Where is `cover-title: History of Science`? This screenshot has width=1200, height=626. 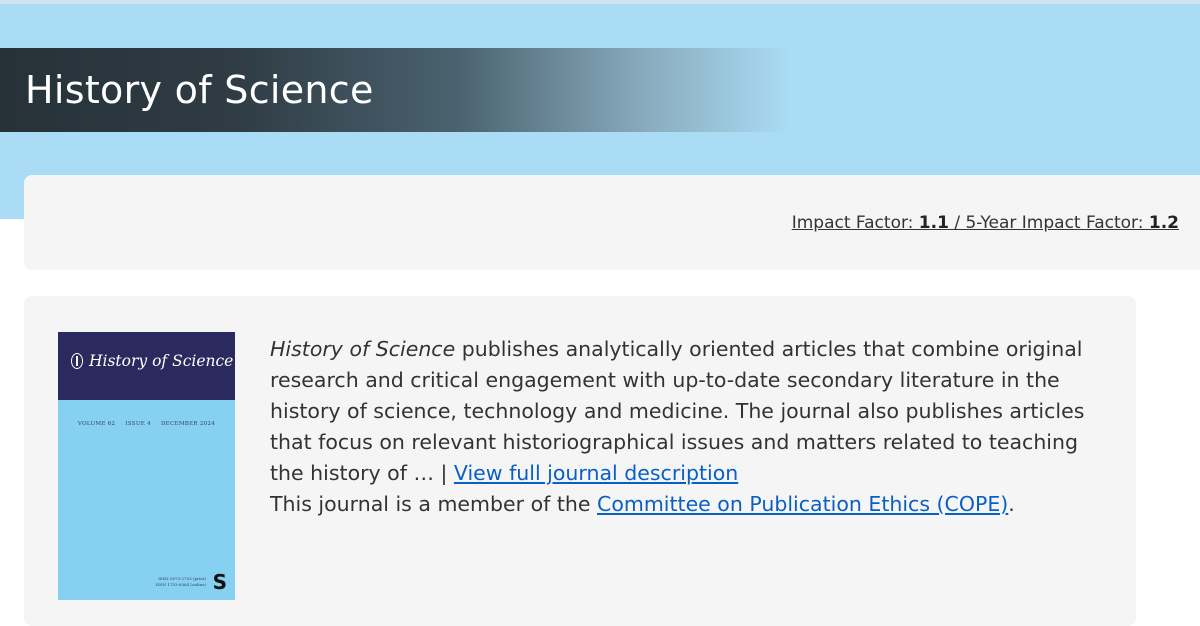 cover-title: History of Science is located at coordinates (161, 361).